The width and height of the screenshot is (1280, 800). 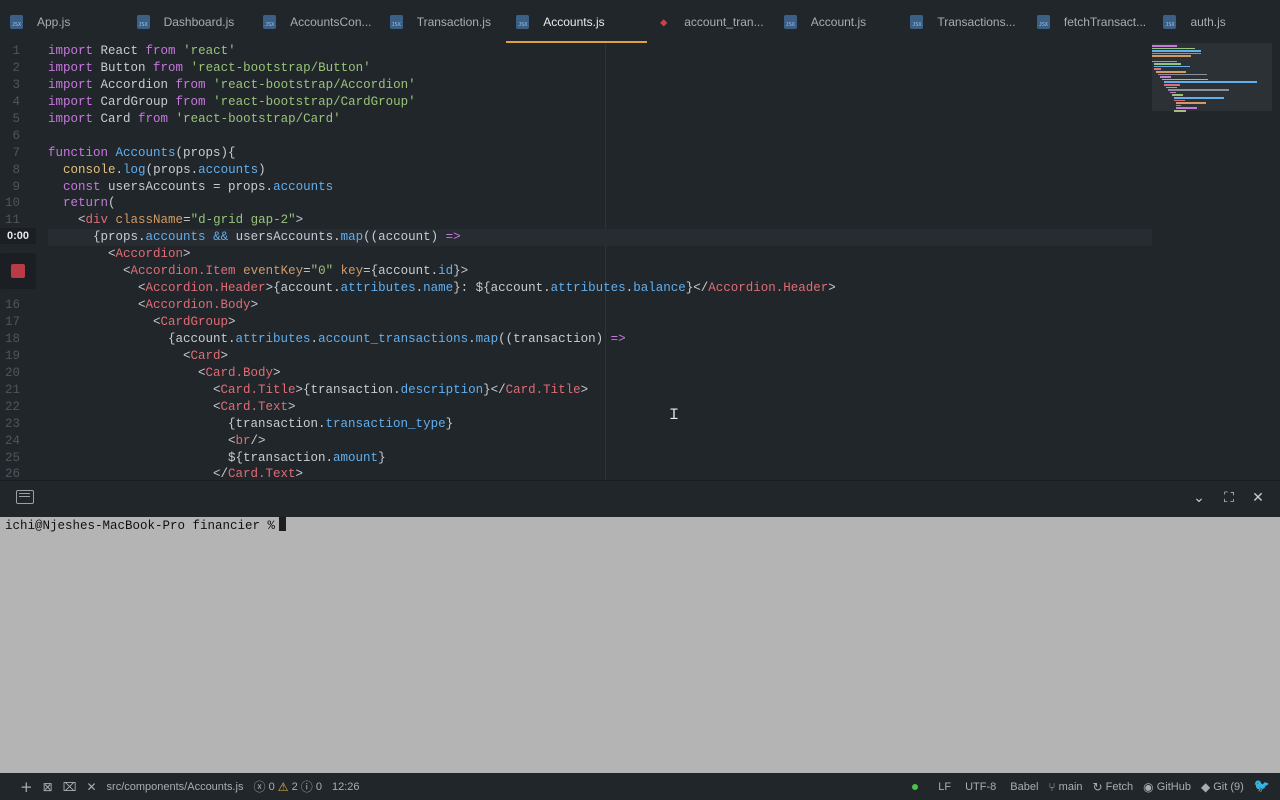 What do you see at coordinates (600, 424) in the screenshot?
I see `code-line: {transaction.transaction_type}` at bounding box center [600, 424].